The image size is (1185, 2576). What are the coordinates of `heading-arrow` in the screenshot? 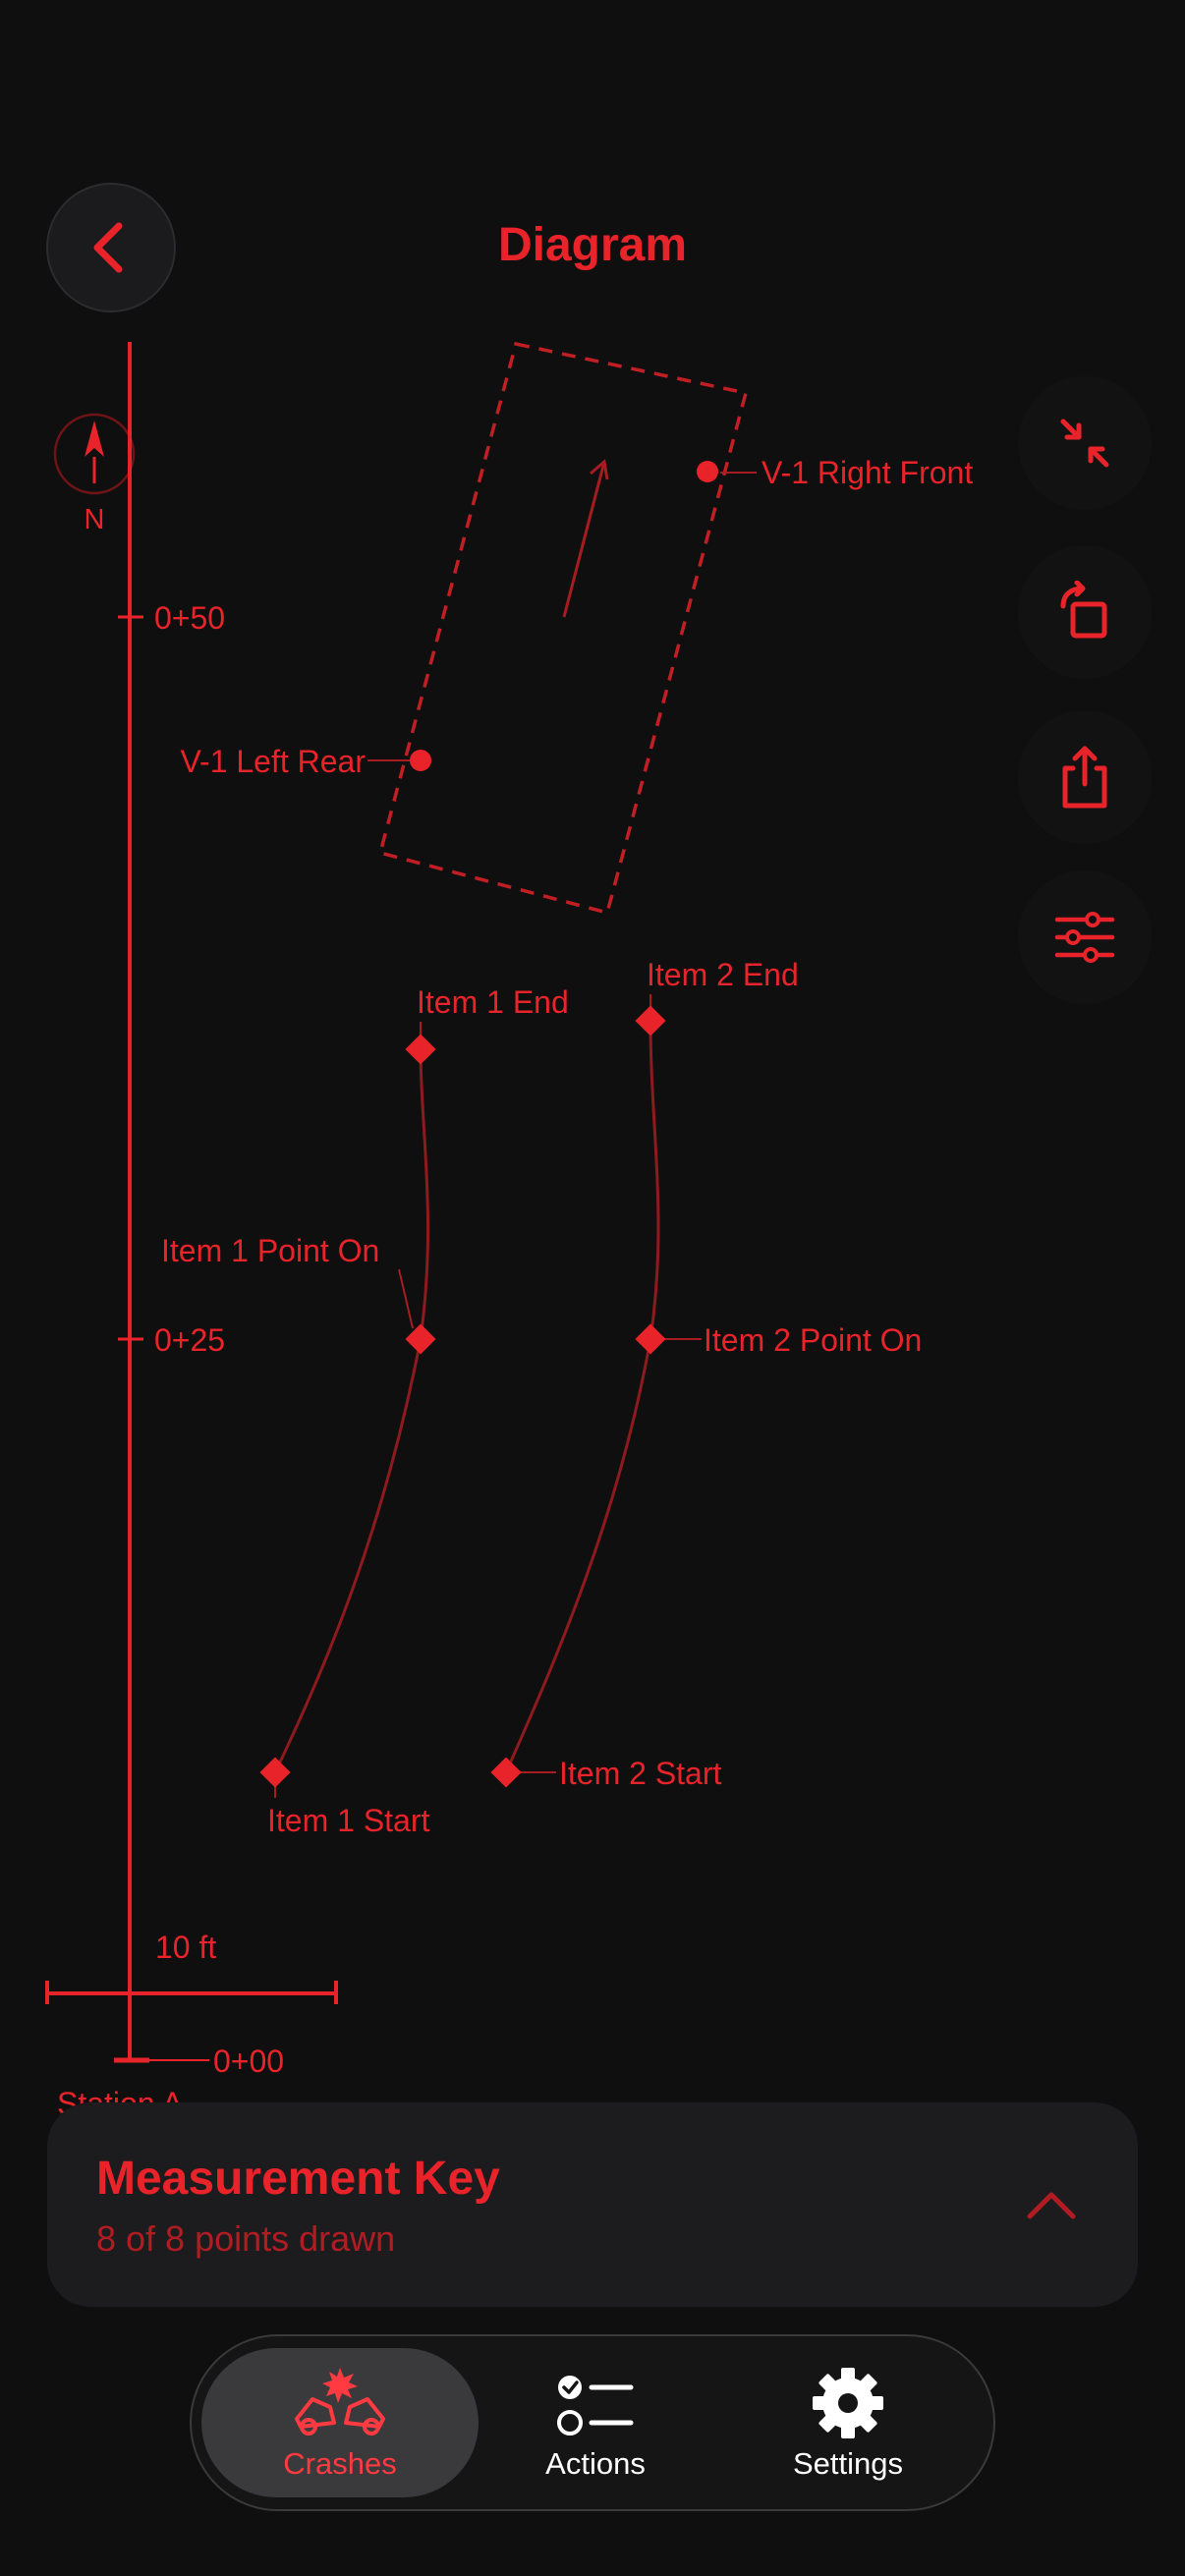 It's located at (586, 538).